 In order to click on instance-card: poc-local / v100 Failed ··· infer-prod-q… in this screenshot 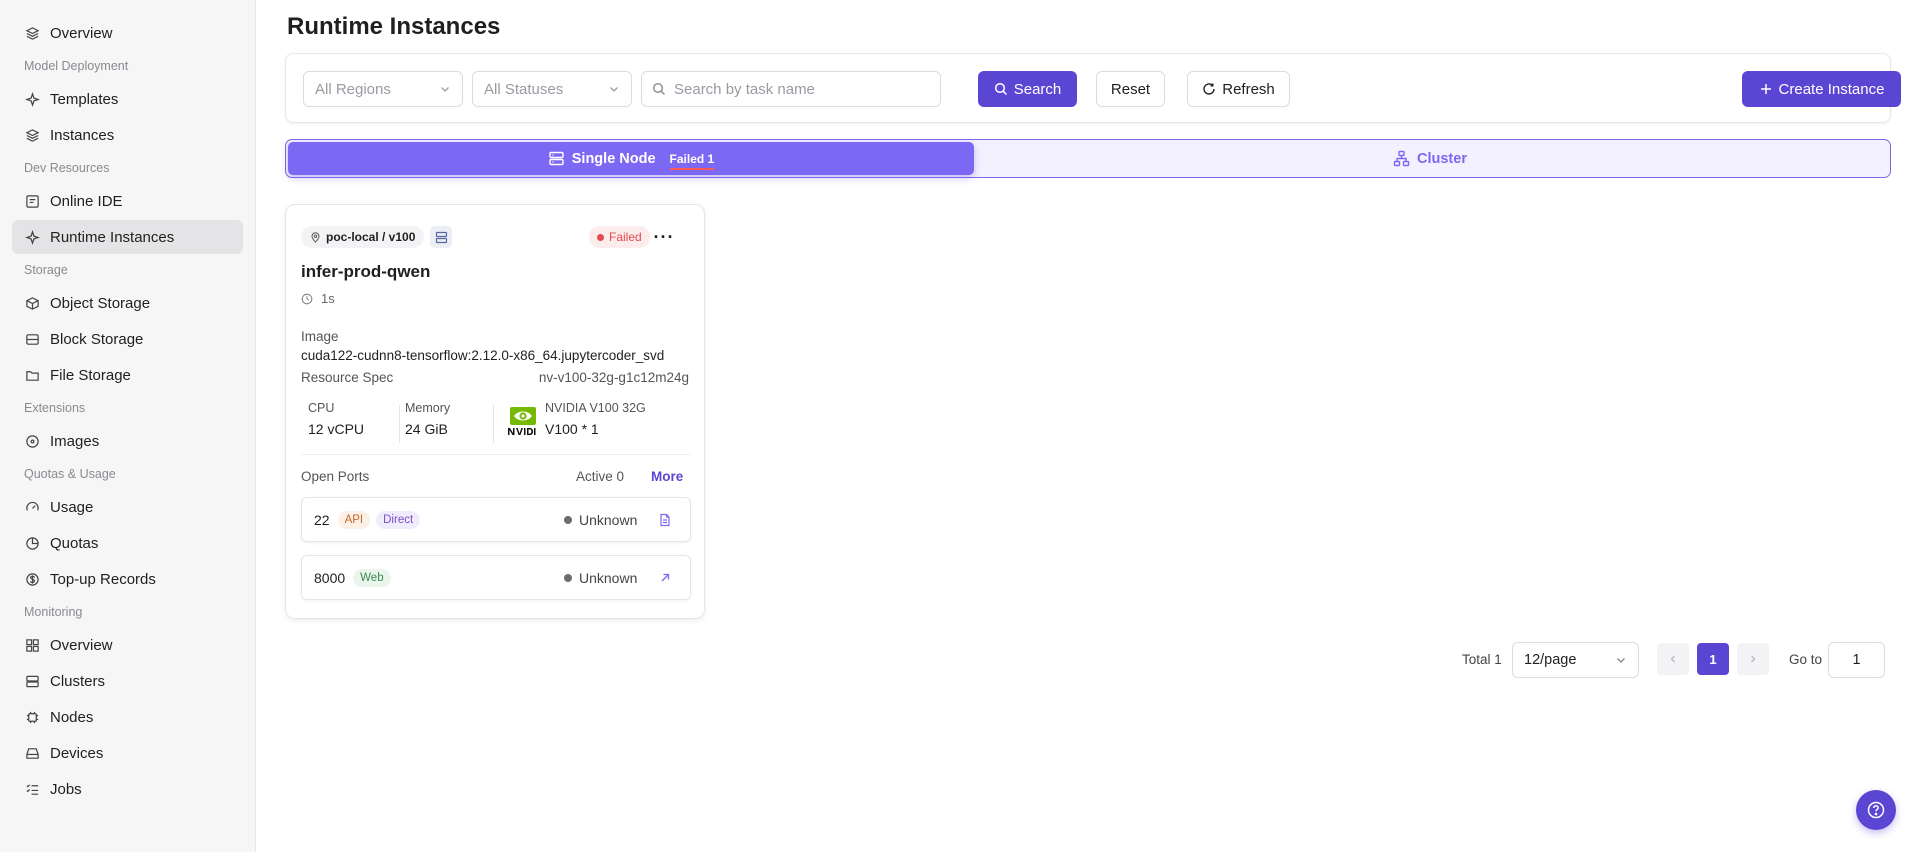, I will do `click(495, 411)`.